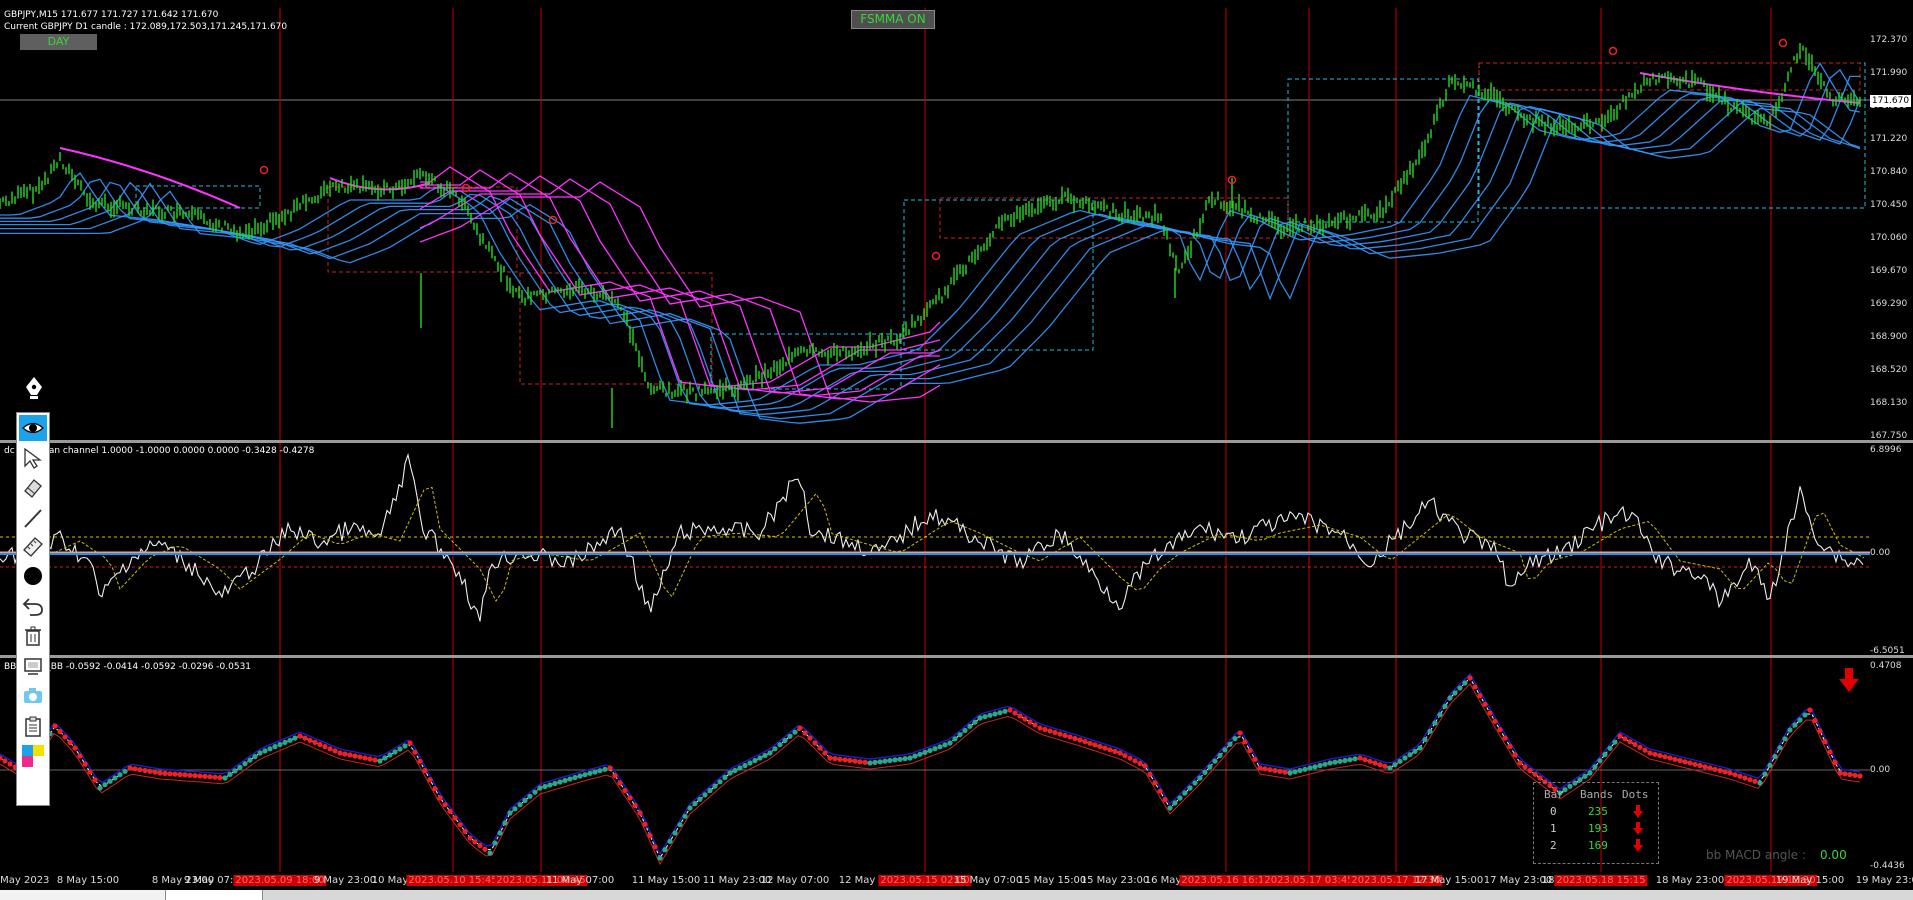 The image size is (1913, 900). I want to click on day-button: DAY, so click(58, 42).